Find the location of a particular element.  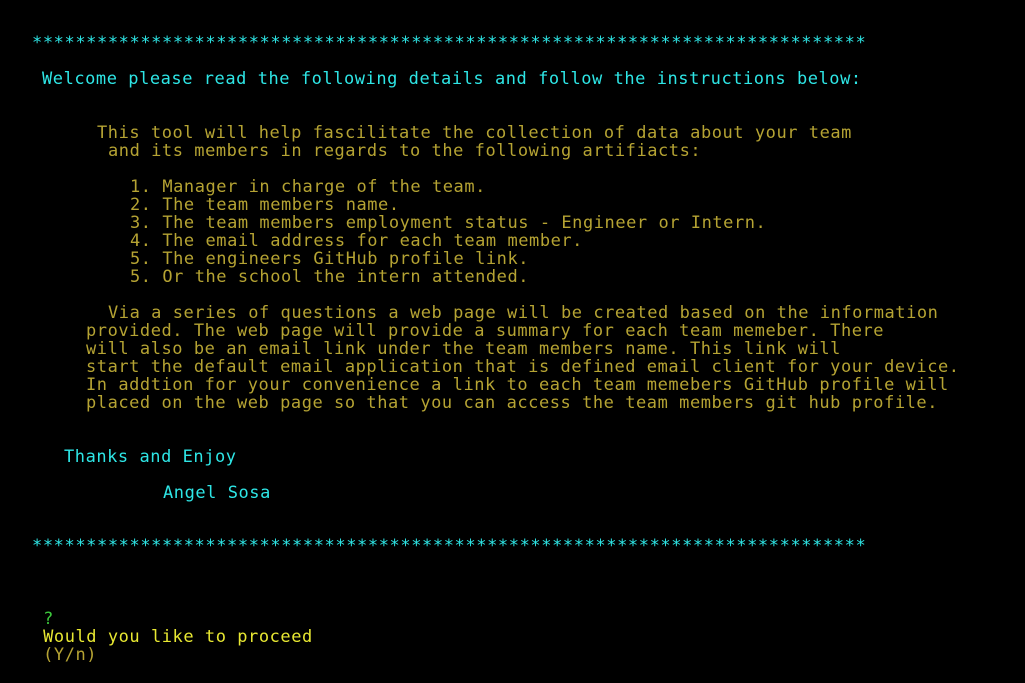

list-item-6: 5. Or the school the intern attended. is located at coordinates (330, 277).